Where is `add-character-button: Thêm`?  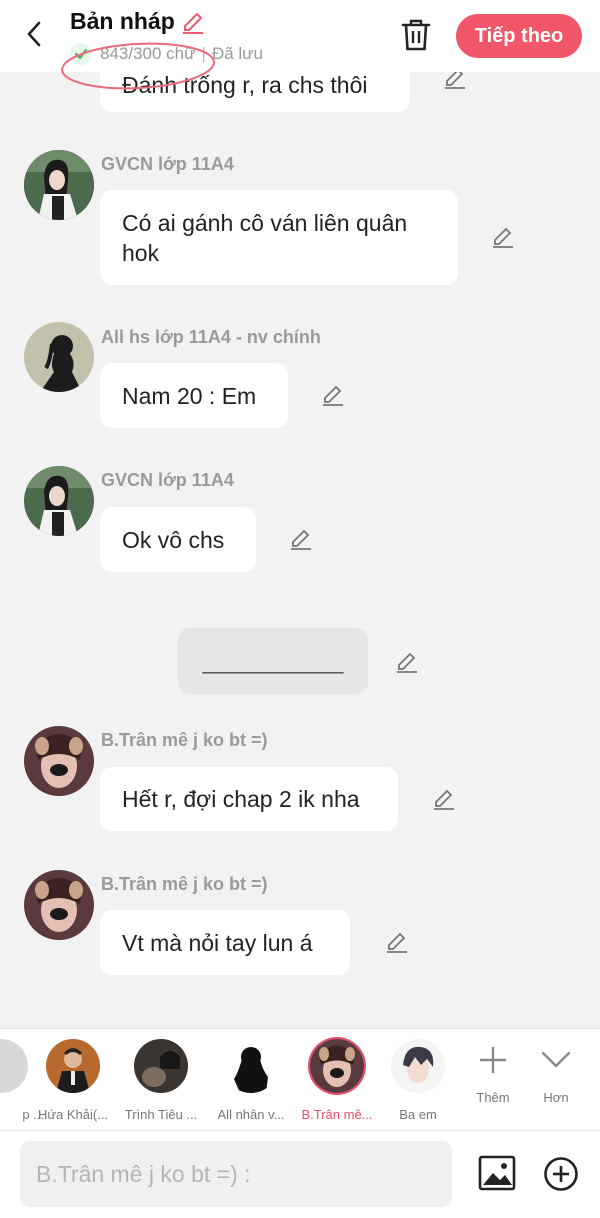 add-character-button: Thêm is located at coordinates (493, 1074).